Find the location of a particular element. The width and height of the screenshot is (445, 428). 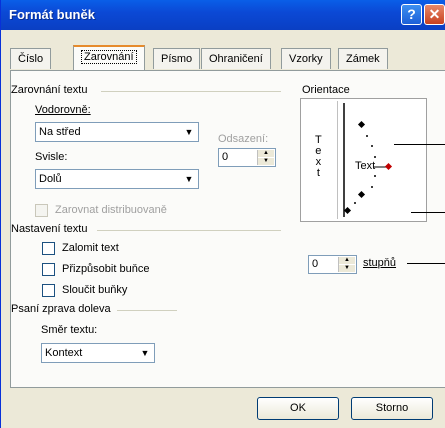

vertical-text-letter: t is located at coordinates (318, 173).